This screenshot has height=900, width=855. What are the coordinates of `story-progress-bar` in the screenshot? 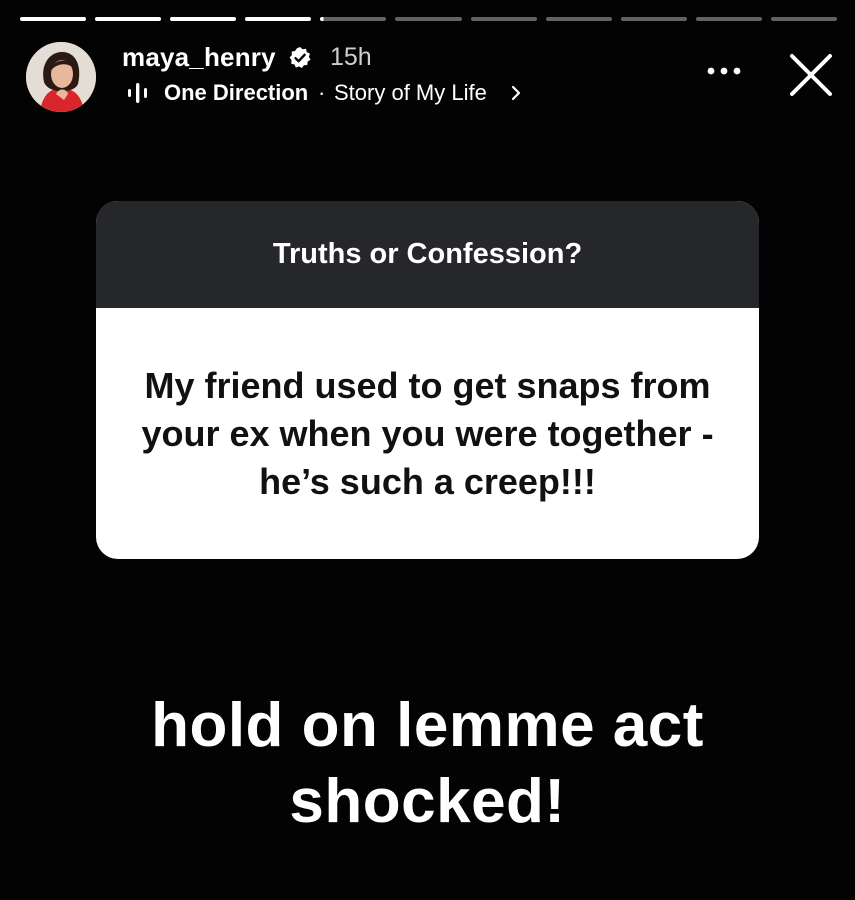 It's located at (429, 19).